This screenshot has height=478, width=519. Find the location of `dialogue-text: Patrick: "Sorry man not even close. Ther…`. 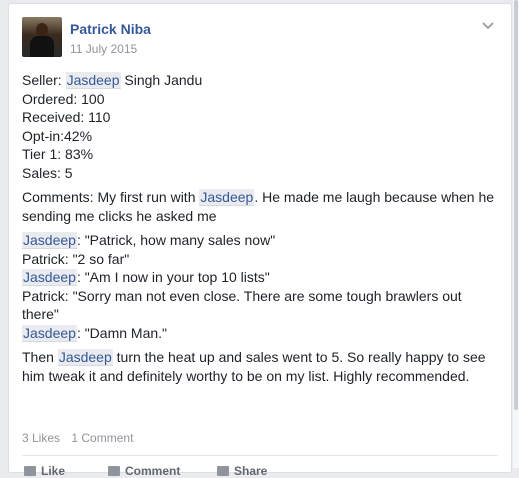

dialogue-text: Patrick: "Sorry man not even close. Ther… is located at coordinates (242, 305).